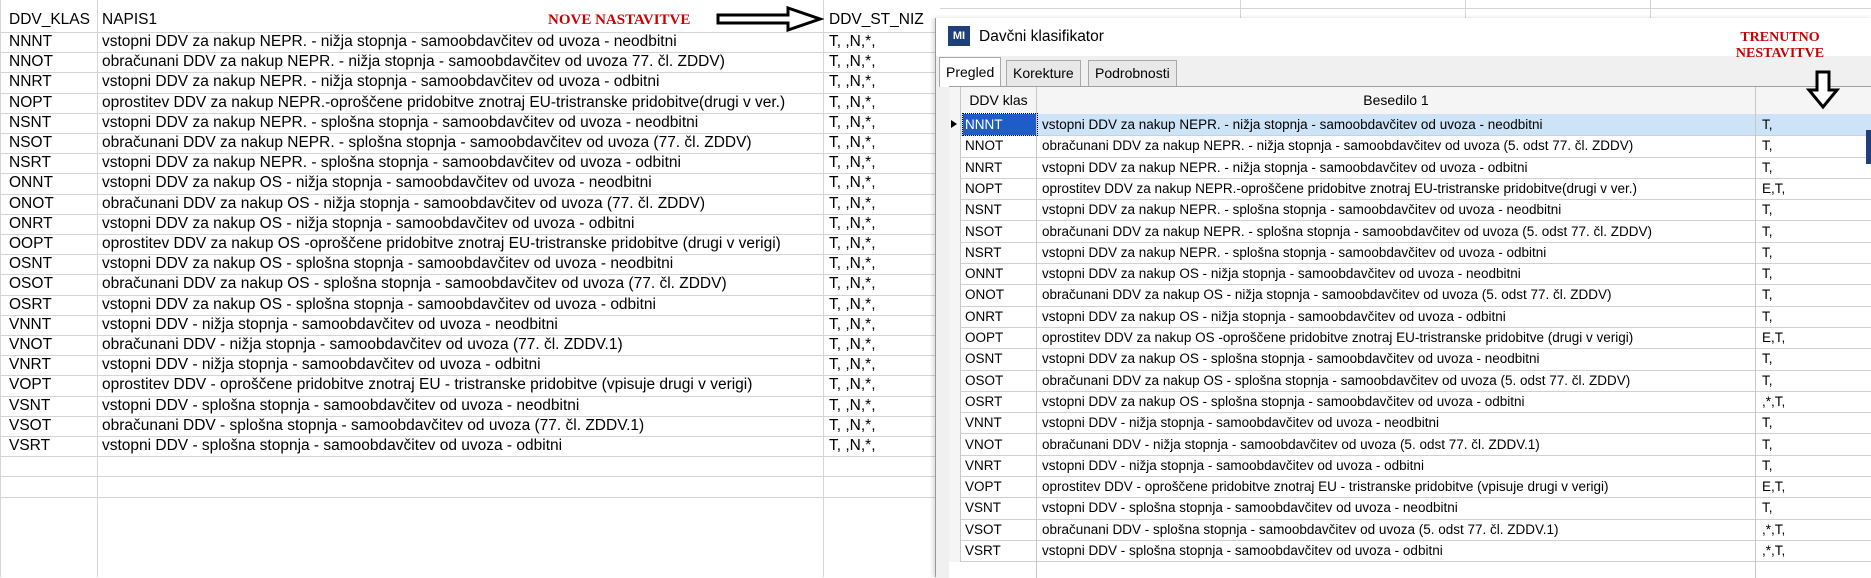 The image size is (1871, 578). Describe the element at coordinates (999, 100) in the screenshot. I see `header-ddv-klas: DDV klas` at that location.